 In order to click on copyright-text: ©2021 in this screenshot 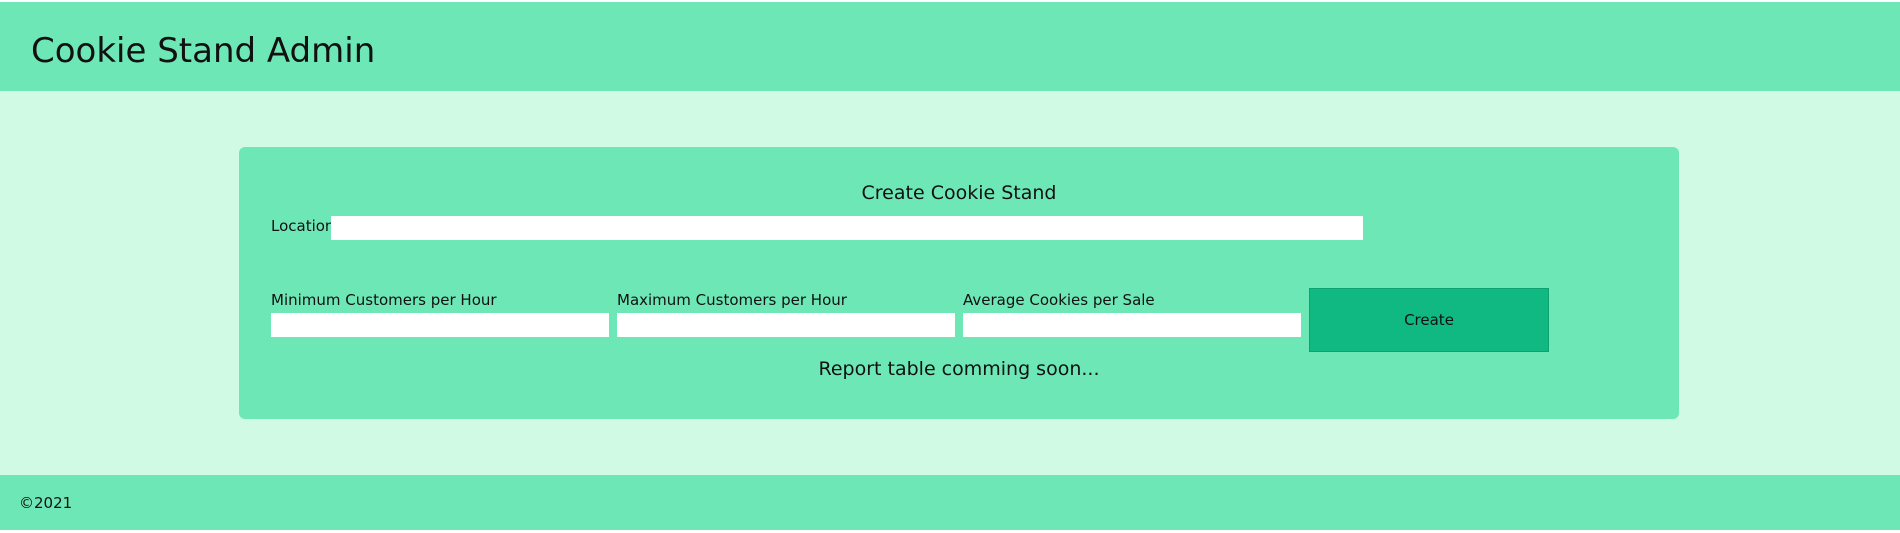, I will do `click(46, 503)`.